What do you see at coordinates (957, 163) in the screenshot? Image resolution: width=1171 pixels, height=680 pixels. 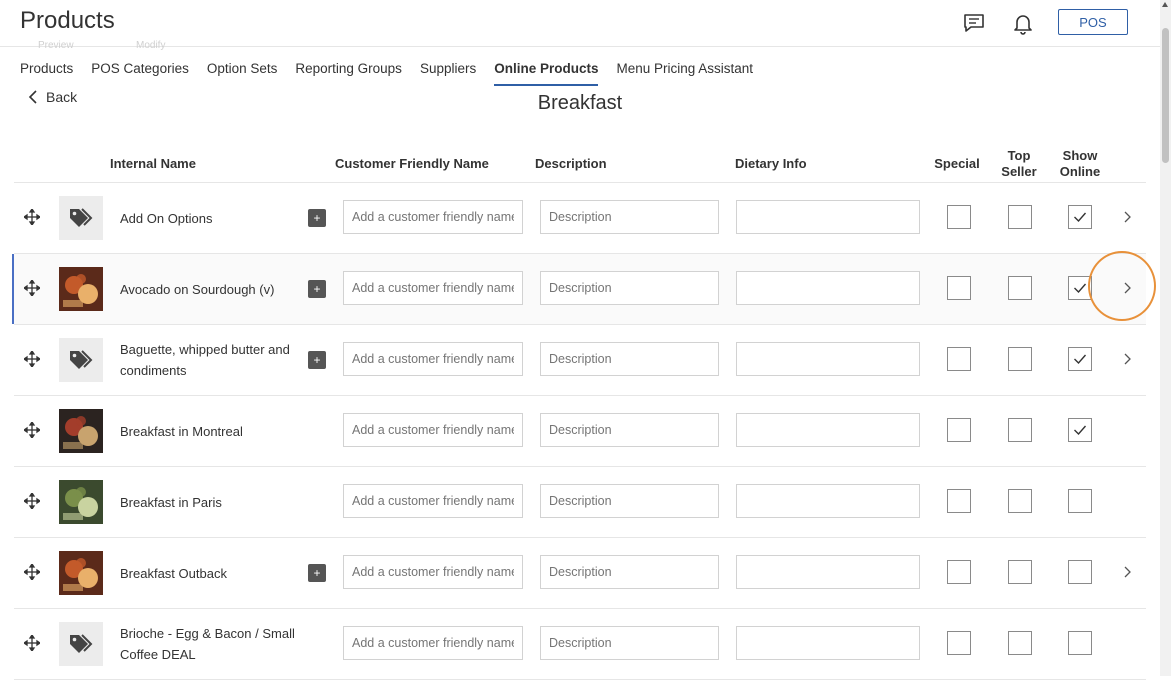 I see `col-special: Special` at bounding box center [957, 163].